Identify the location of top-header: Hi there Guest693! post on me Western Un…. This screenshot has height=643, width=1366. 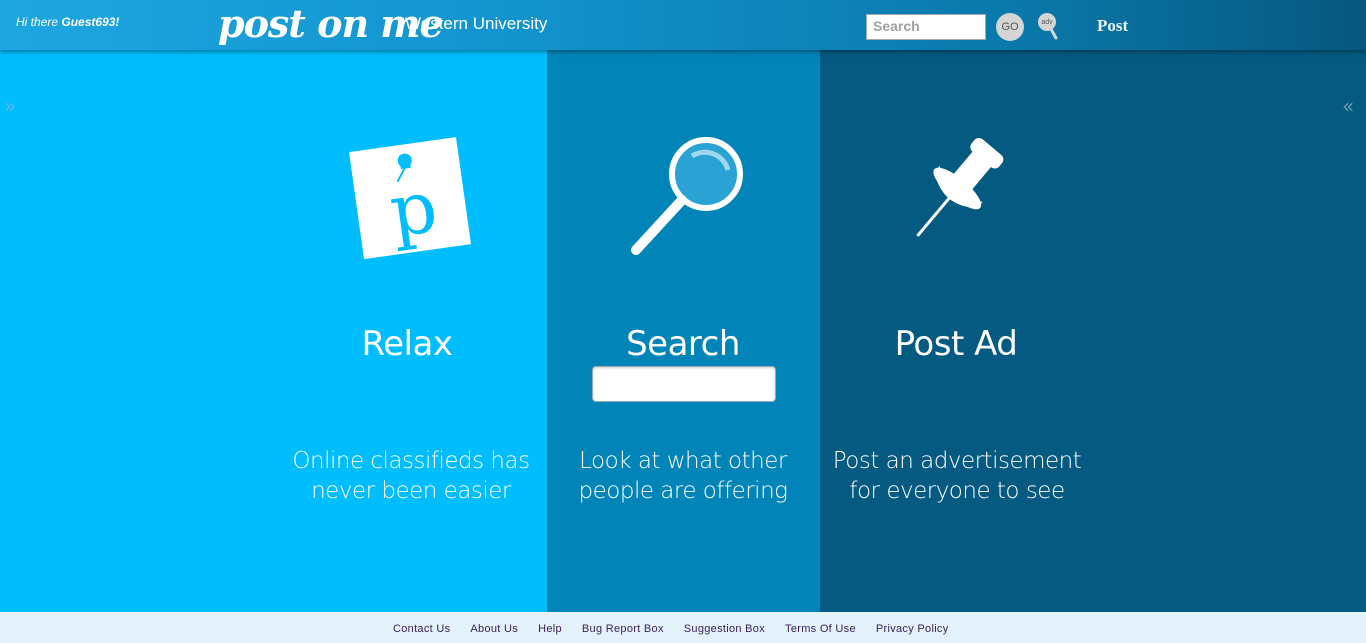
(683, 25).